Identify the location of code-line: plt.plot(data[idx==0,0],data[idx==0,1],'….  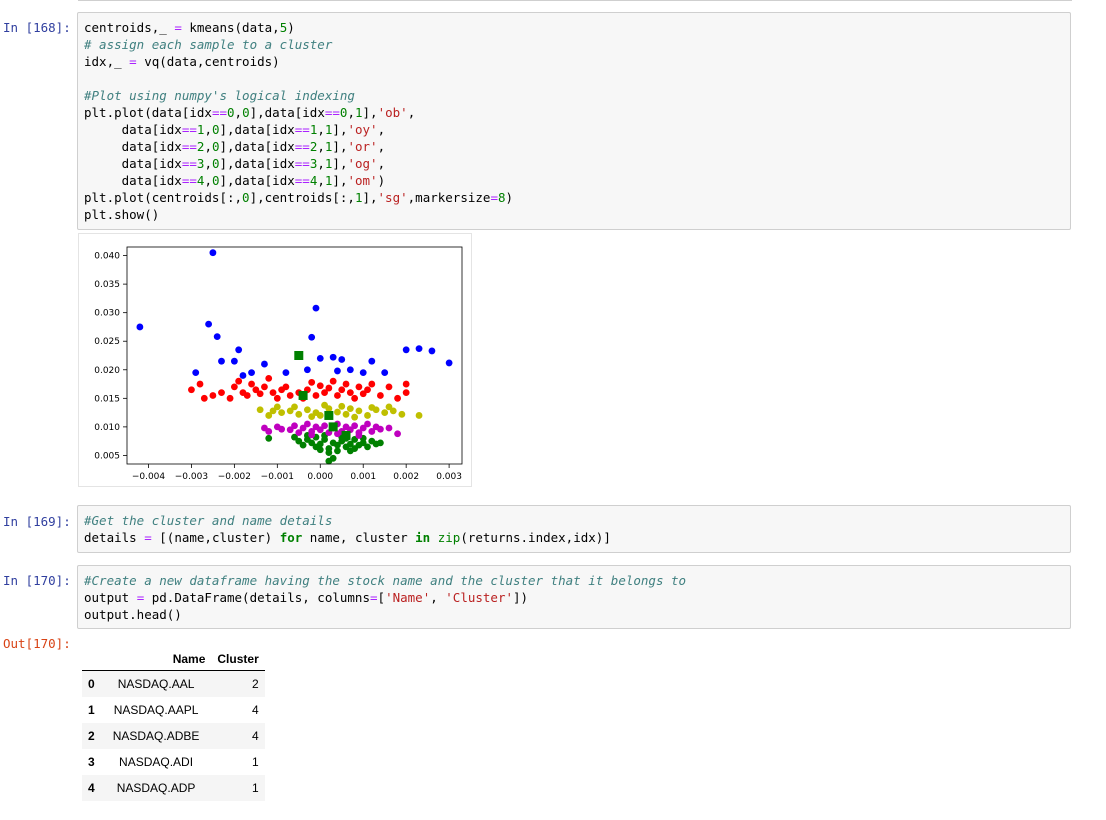
(250, 112).